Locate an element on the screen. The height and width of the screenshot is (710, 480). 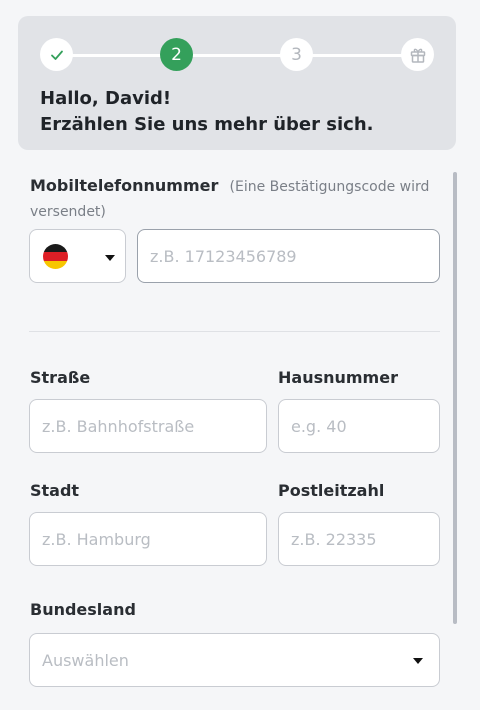
street-input: z.B. Bahnhofstraße is located at coordinates (148, 426).